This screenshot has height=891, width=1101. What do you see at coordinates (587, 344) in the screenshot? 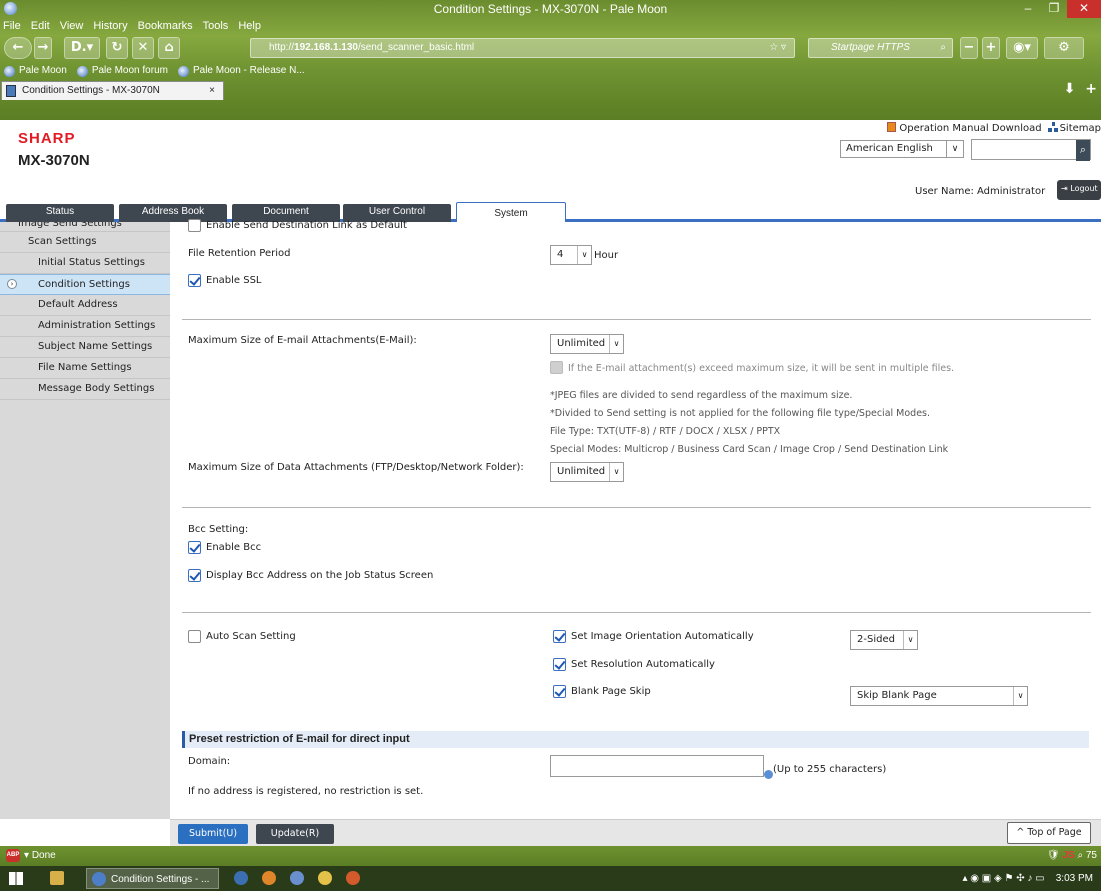
I see `max-email-size-select: Unlimited ∨` at bounding box center [587, 344].